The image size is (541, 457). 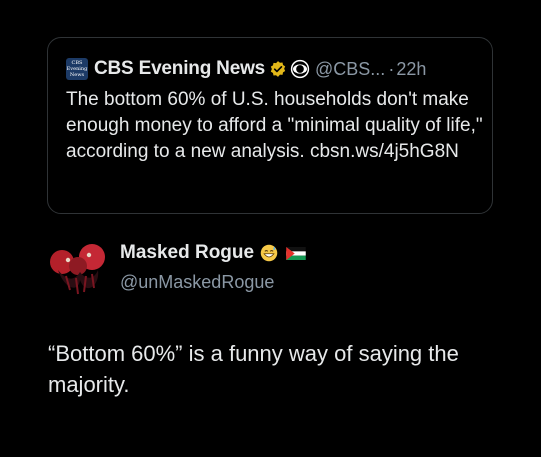 What do you see at coordinates (278, 69) in the screenshot?
I see `verified-gold-icon` at bounding box center [278, 69].